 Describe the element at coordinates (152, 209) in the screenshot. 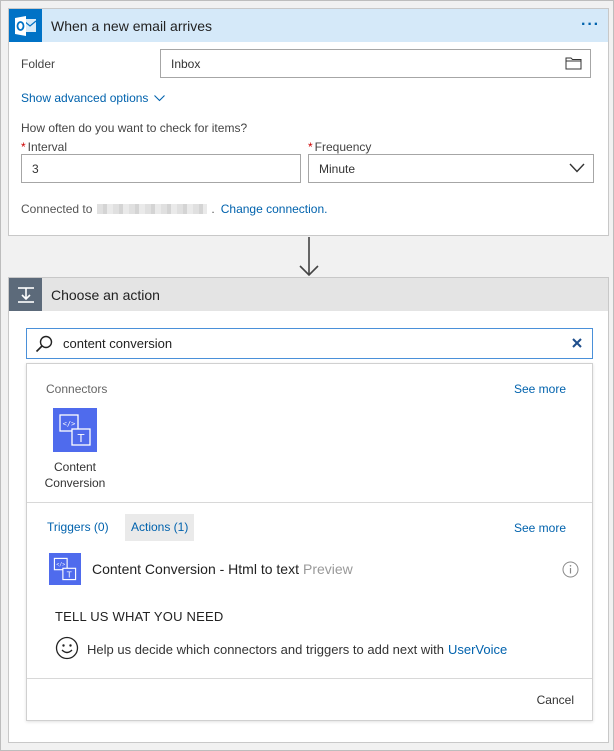

I see `redacted-account` at that location.